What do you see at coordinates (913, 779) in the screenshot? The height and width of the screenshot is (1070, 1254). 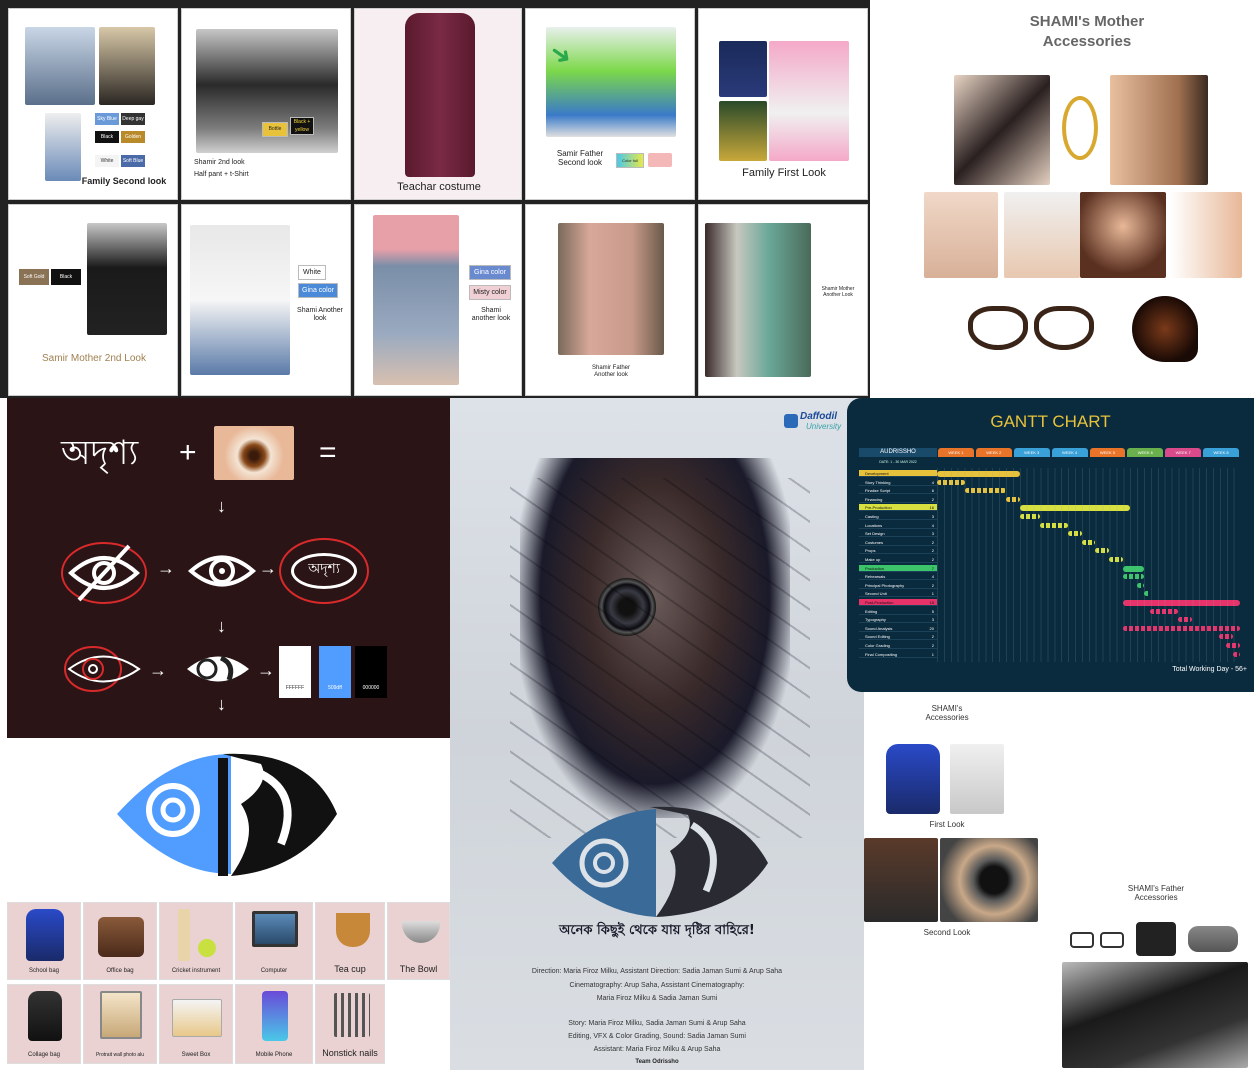 I see `school-backpack-photo` at bounding box center [913, 779].